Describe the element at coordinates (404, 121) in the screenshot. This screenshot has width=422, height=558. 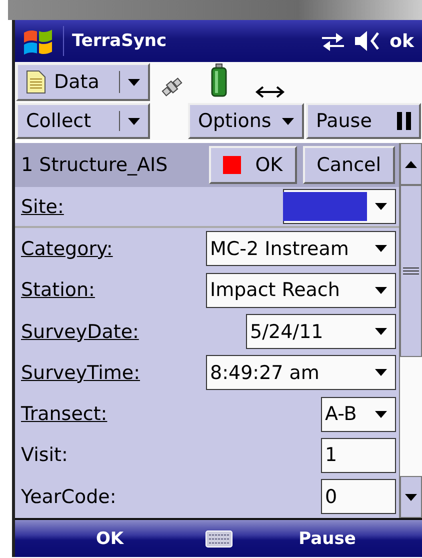
I see `pause-icon` at that location.